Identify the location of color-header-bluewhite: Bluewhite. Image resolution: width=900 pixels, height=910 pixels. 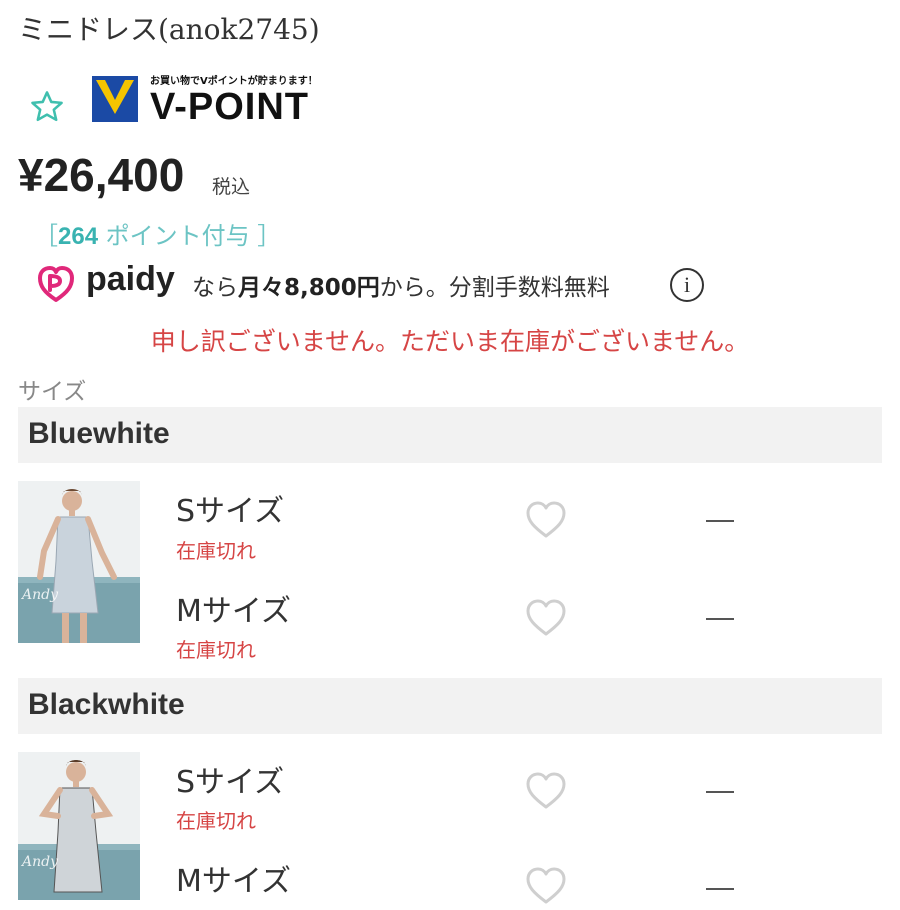
(450, 435).